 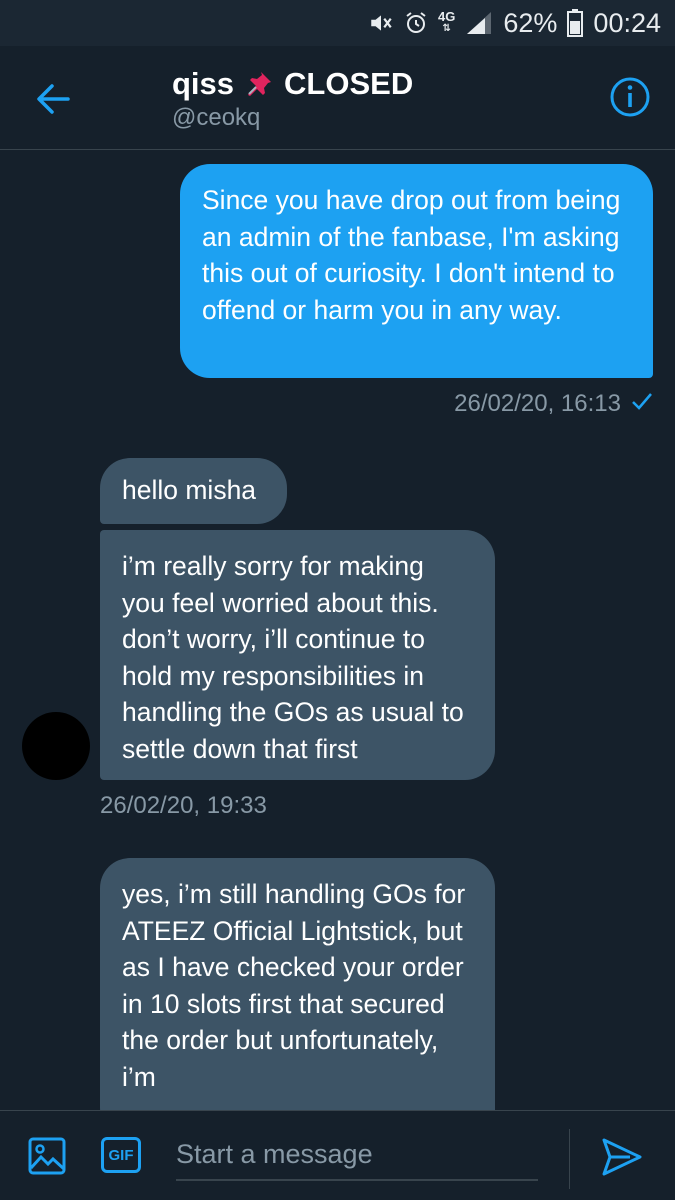 What do you see at coordinates (447, 21) in the screenshot?
I see `network-type: 4G ⇅` at bounding box center [447, 21].